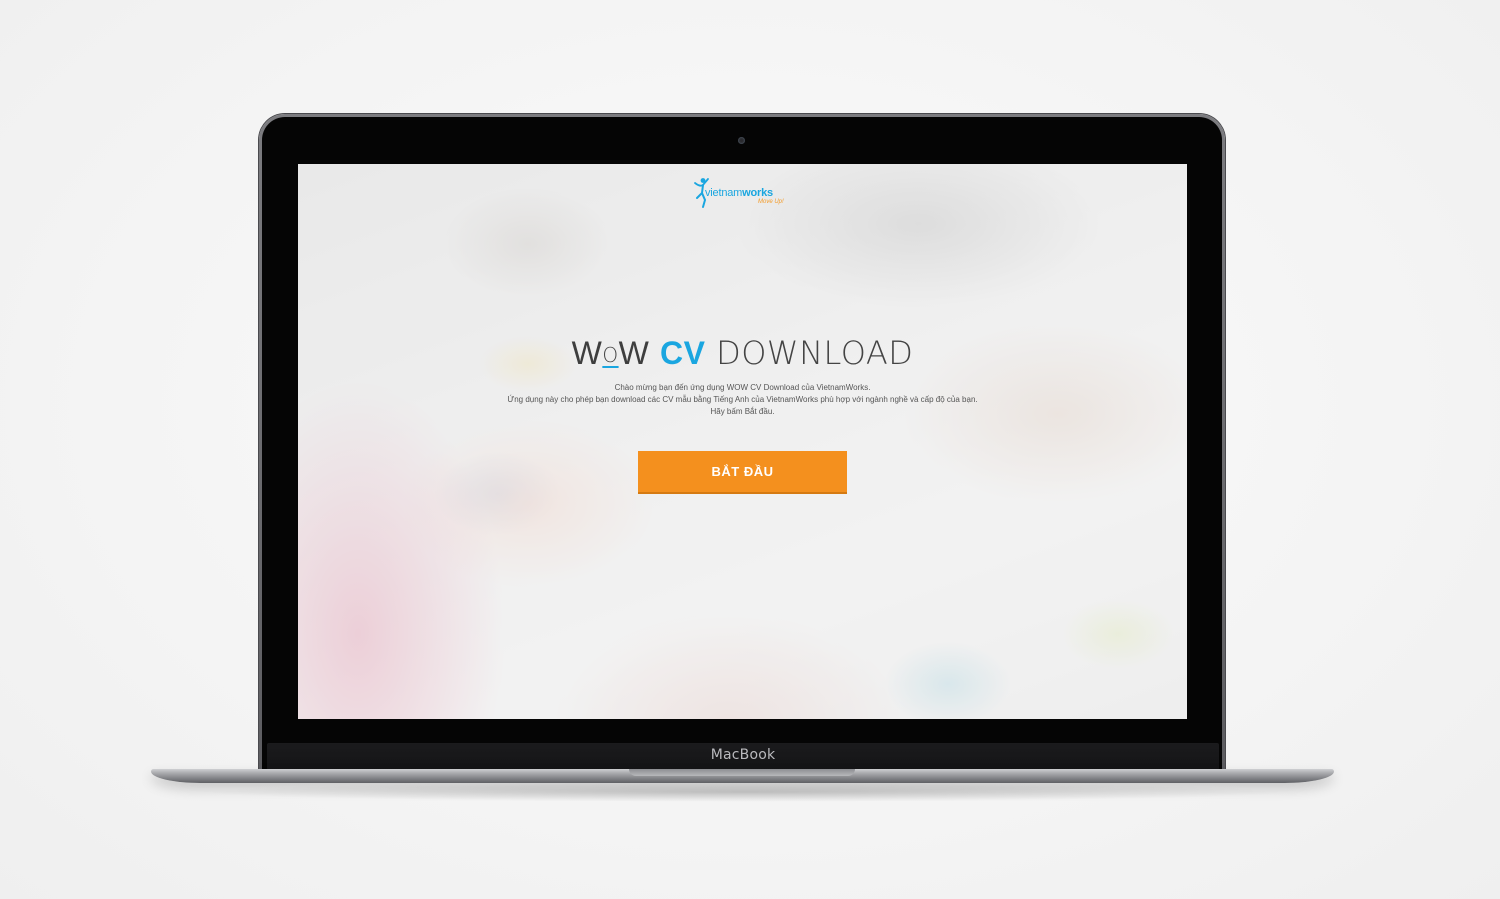 The width and height of the screenshot is (1500, 899). Describe the element at coordinates (742, 772) in the screenshot. I see `laptop-notch` at that location.